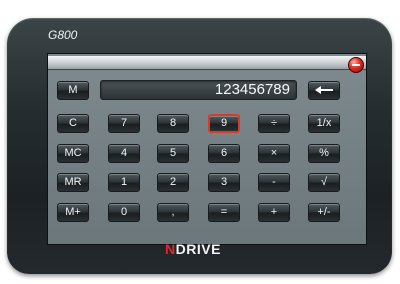 The height and width of the screenshot is (284, 400). Describe the element at coordinates (170, 249) in the screenshot. I see `brand-logo-n: N` at that location.